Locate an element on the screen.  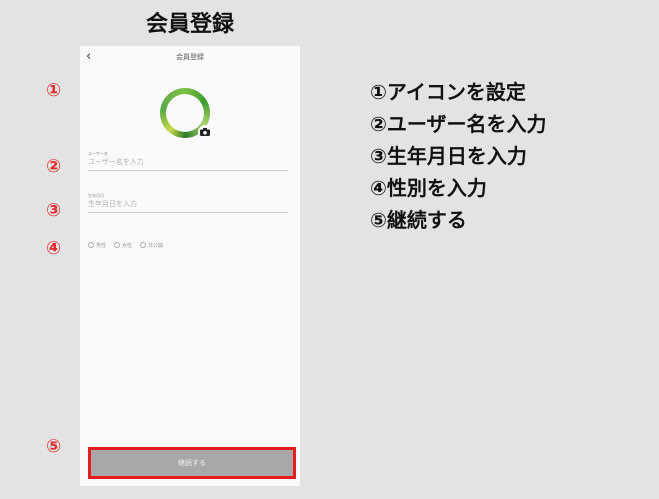
step-5: ⑤継続する is located at coordinates (418, 220).